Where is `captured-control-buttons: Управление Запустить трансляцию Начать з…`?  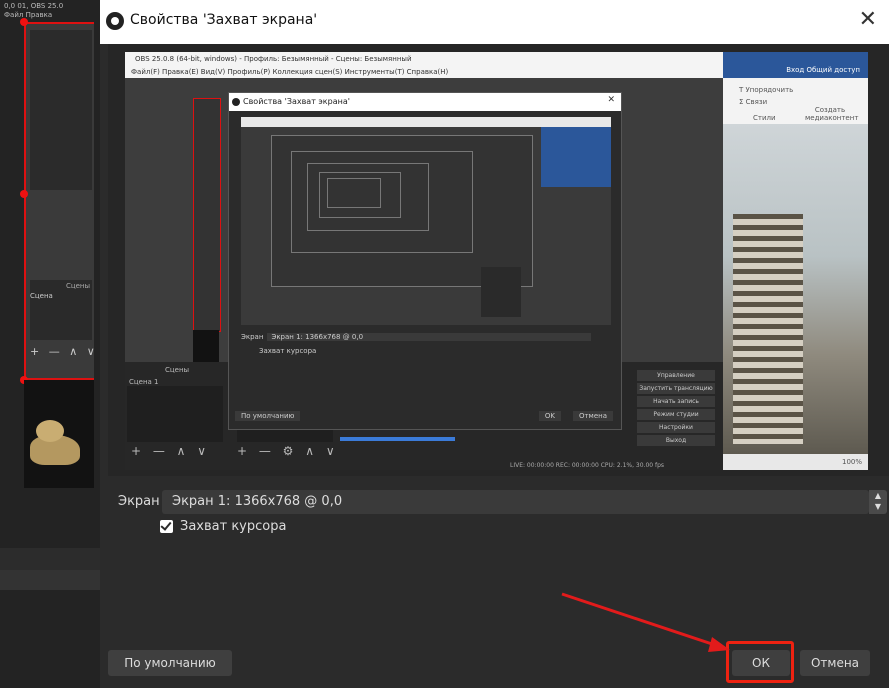
captured-control-buttons: Управление Запустить трансляцию Начать з… is located at coordinates (676, 409).